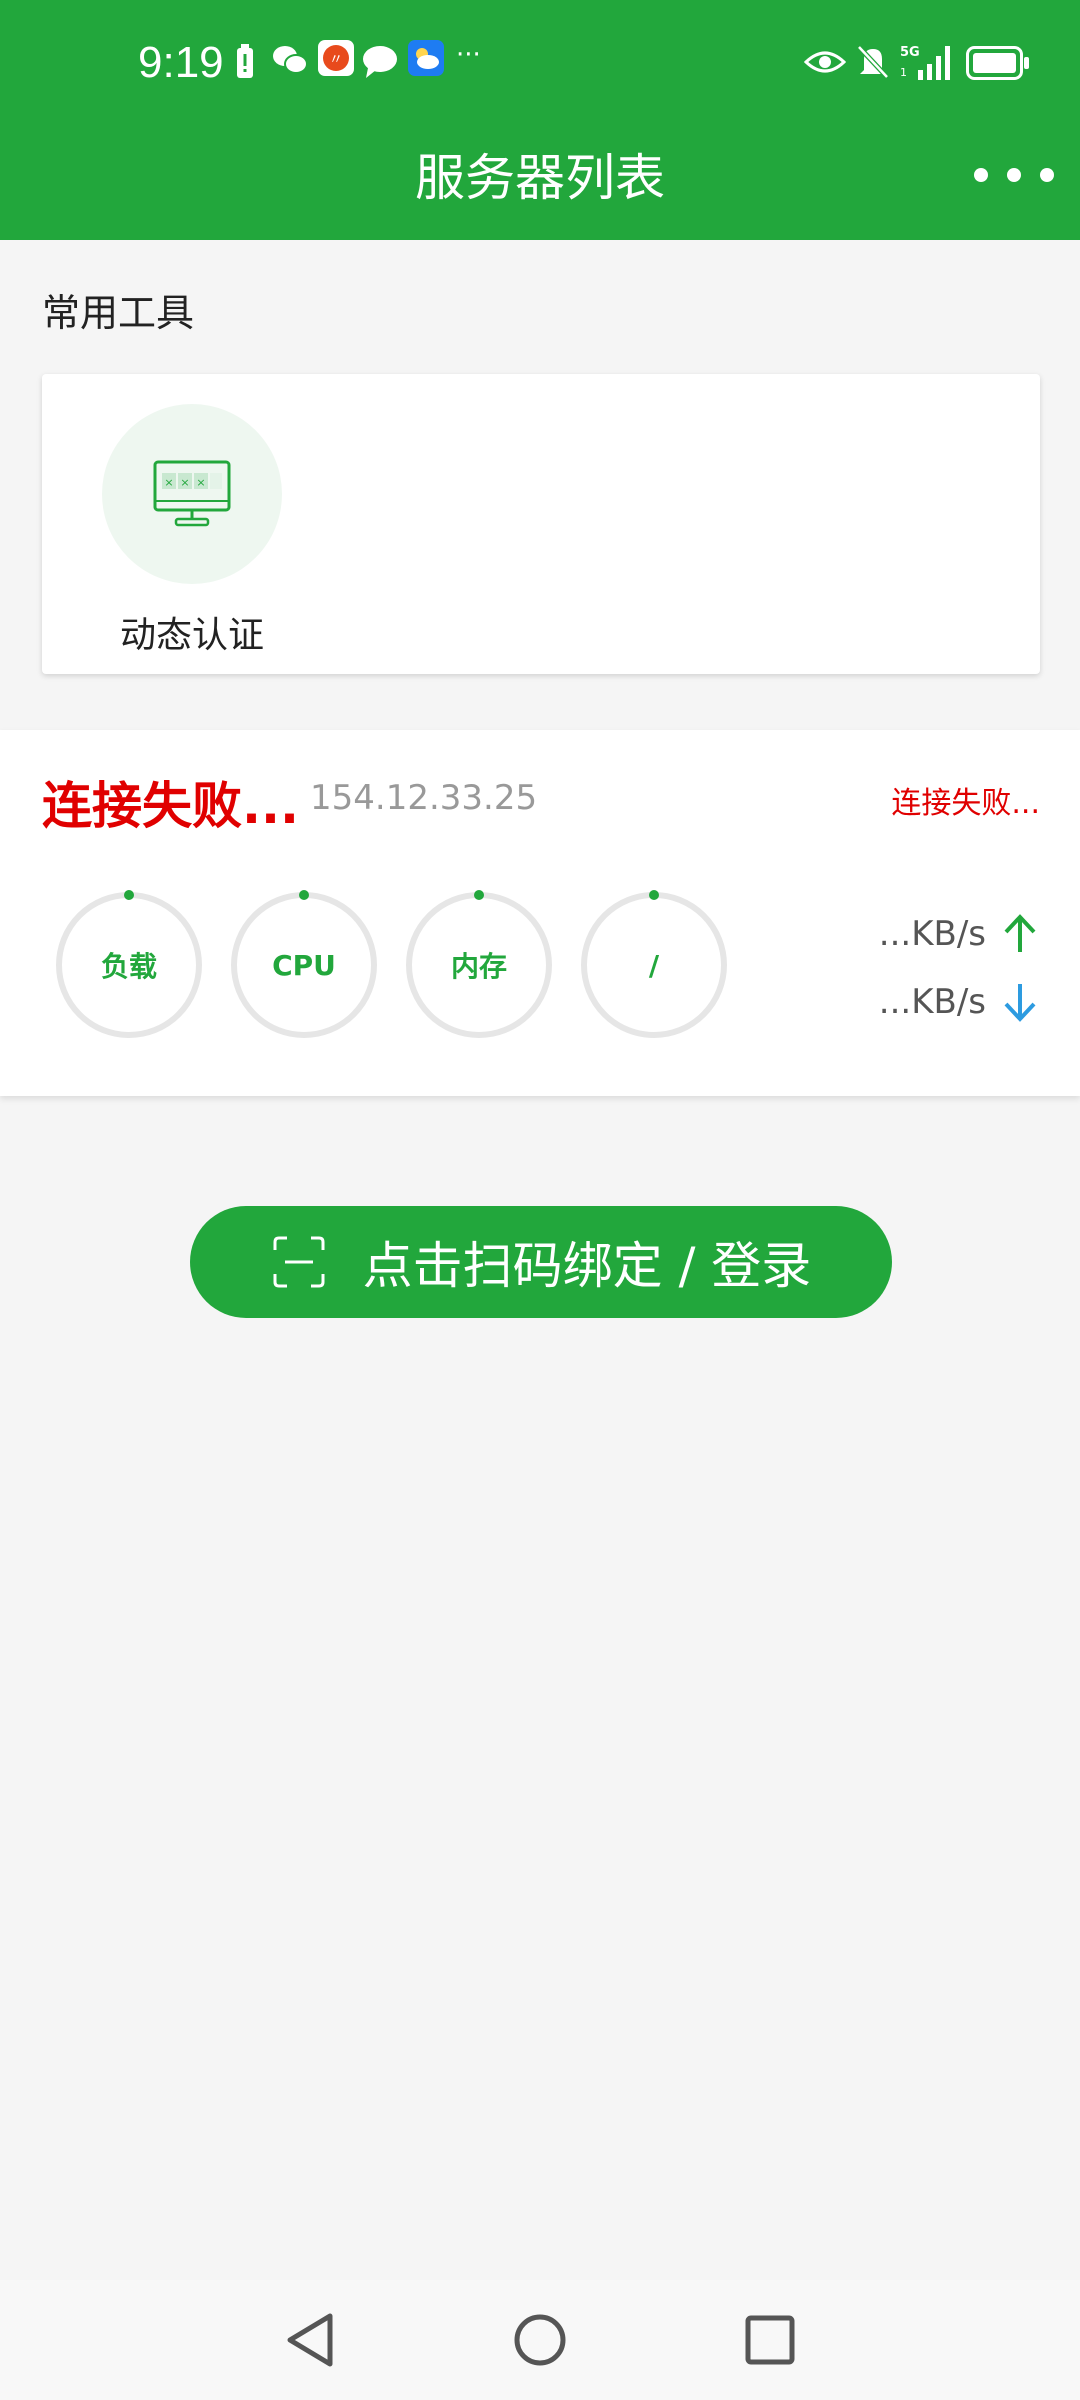 The height and width of the screenshot is (2400, 1080). I want to click on status-time: 9:19, so click(181, 62).